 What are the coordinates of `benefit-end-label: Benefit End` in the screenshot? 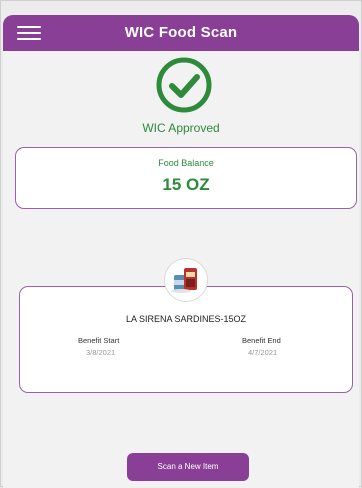 It's located at (261, 340).